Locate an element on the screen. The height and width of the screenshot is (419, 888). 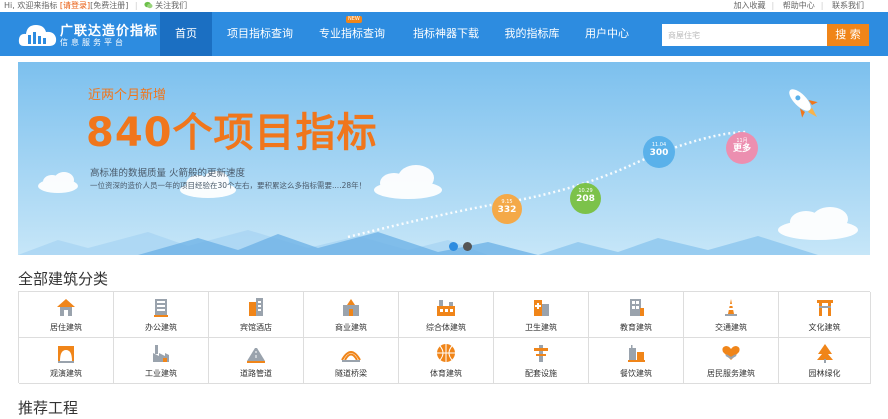
nav-label: 专业指标查询 is located at coordinates (352, 33).